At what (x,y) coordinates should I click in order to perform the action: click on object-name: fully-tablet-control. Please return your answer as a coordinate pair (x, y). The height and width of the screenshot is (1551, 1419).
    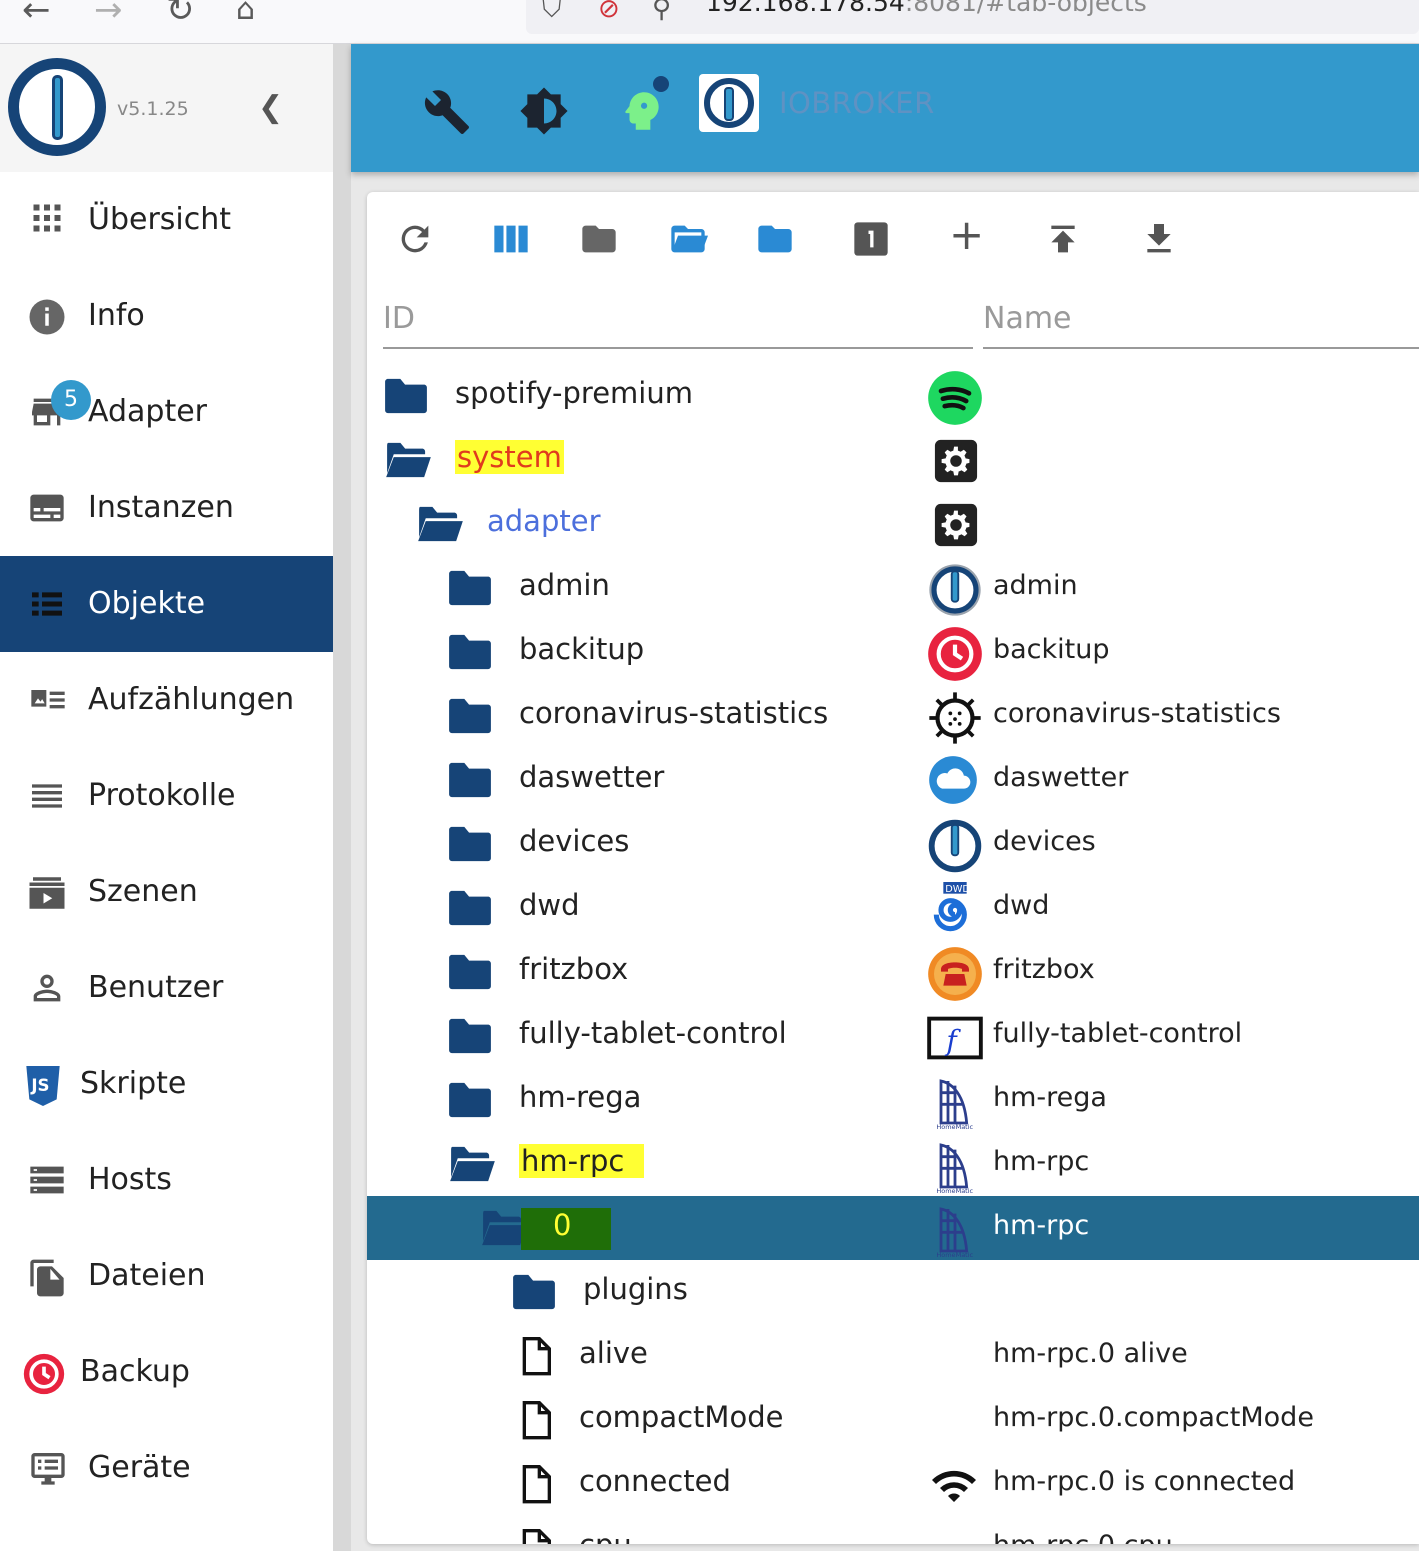
    Looking at the image, I should click on (1118, 1033).